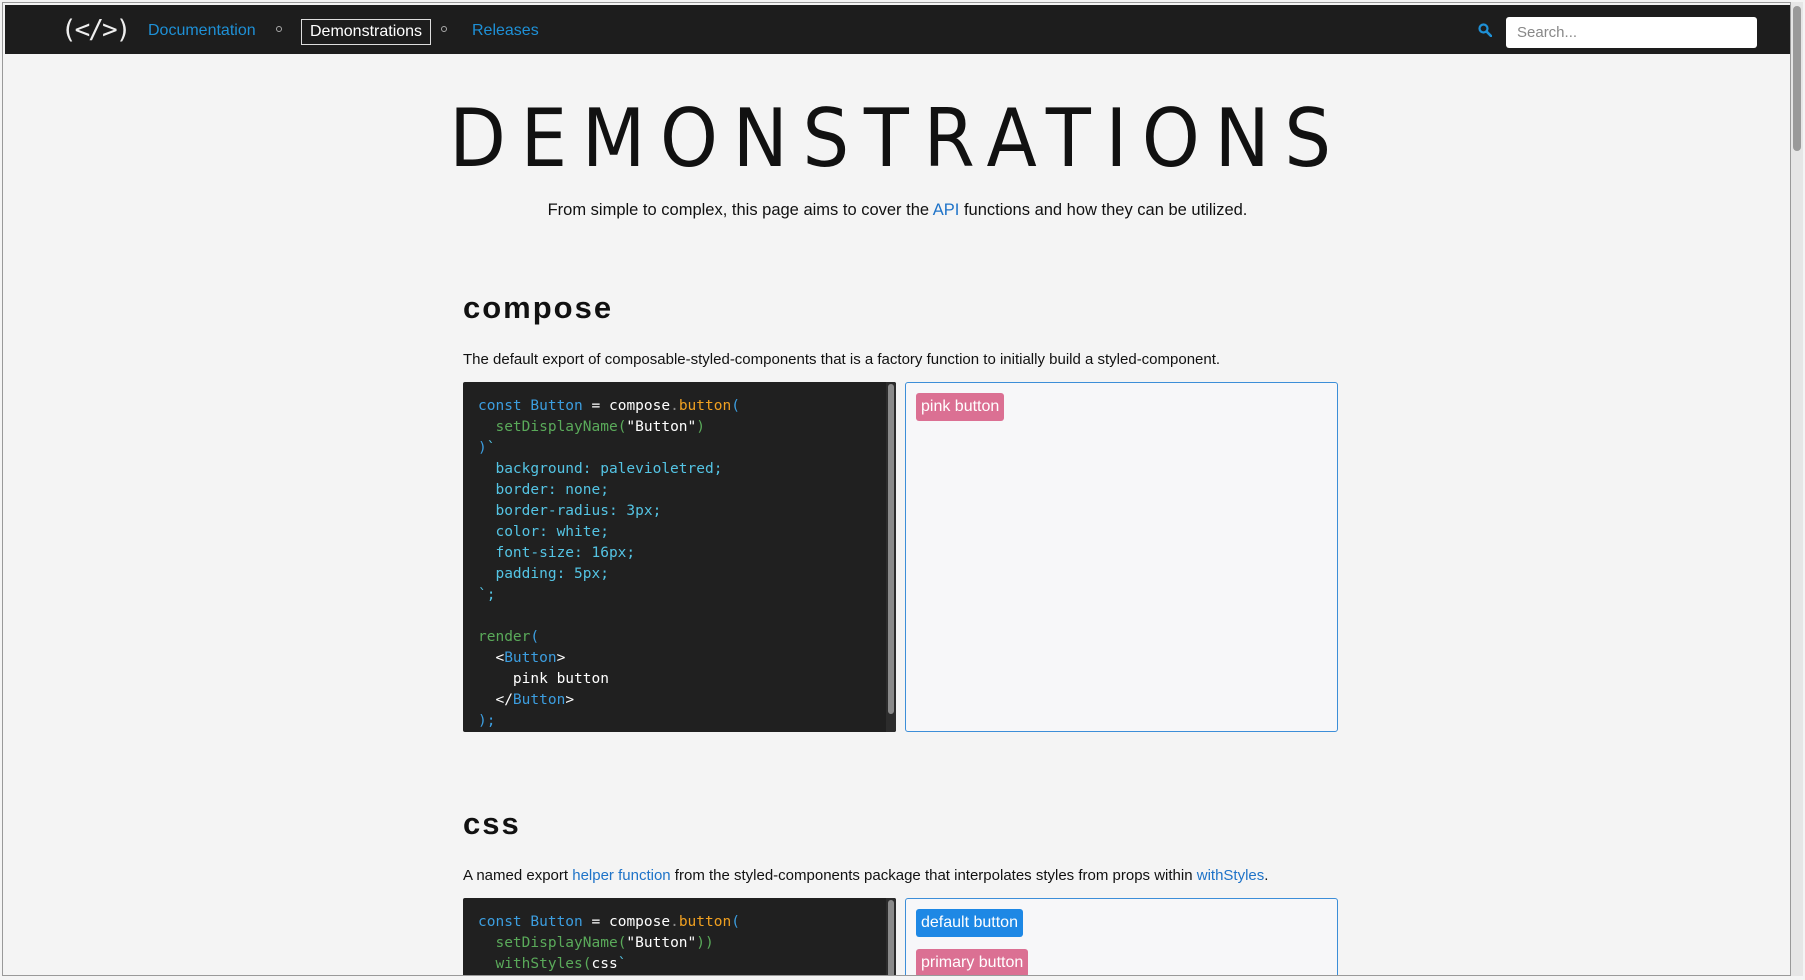 The image size is (1805, 980). Describe the element at coordinates (1103, 210) in the screenshot. I see `subtitle-text: functions and how they can be utilized.` at that location.